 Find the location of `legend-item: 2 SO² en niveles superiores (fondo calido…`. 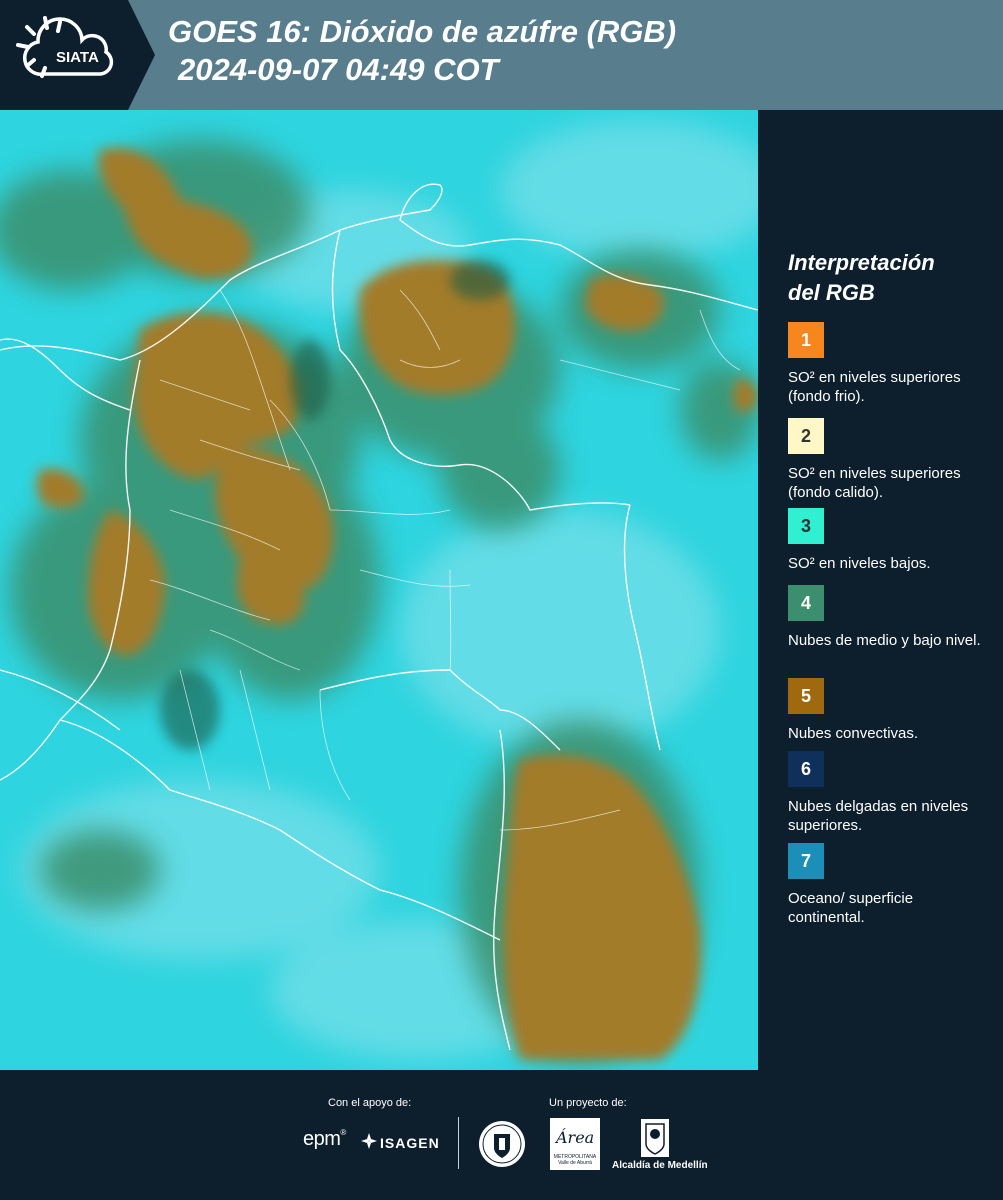

legend-item: 2 SO² en niveles superiores (fondo calido… is located at coordinates (890, 460).